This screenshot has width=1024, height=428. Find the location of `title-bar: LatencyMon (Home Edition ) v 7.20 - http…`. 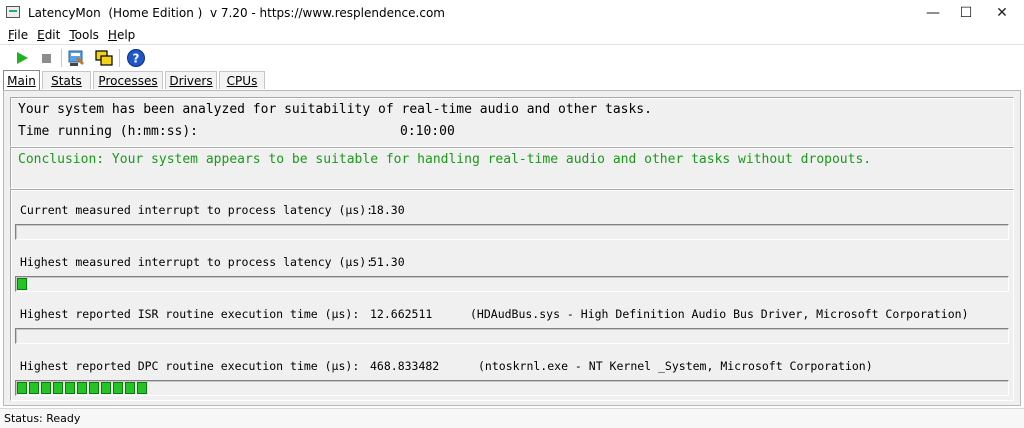

title-bar: LatencyMon (Home Edition ) v 7.20 - http… is located at coordinates (512, 13).